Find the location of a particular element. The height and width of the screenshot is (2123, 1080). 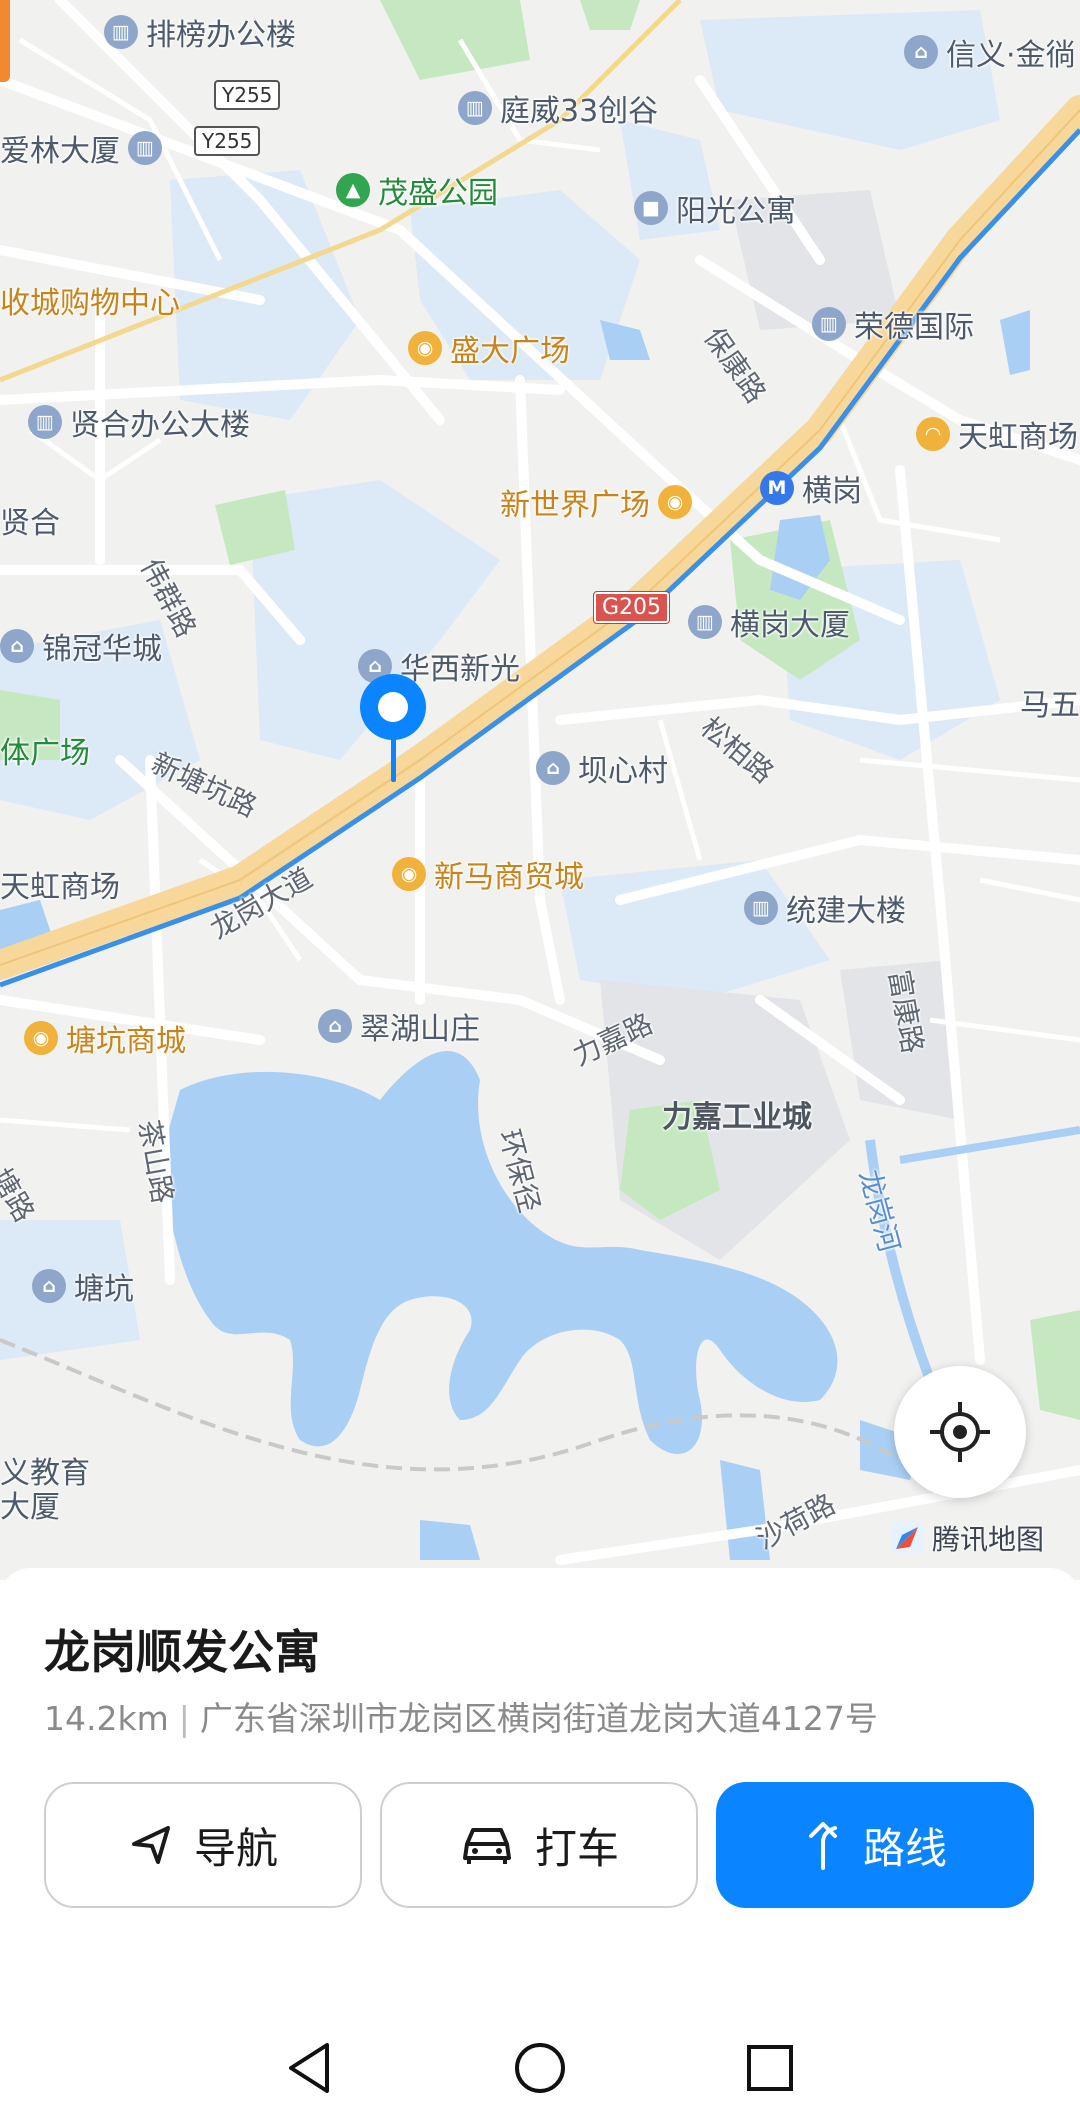

poi-education-building: 大厦 is located at coordinates (30, 1504).